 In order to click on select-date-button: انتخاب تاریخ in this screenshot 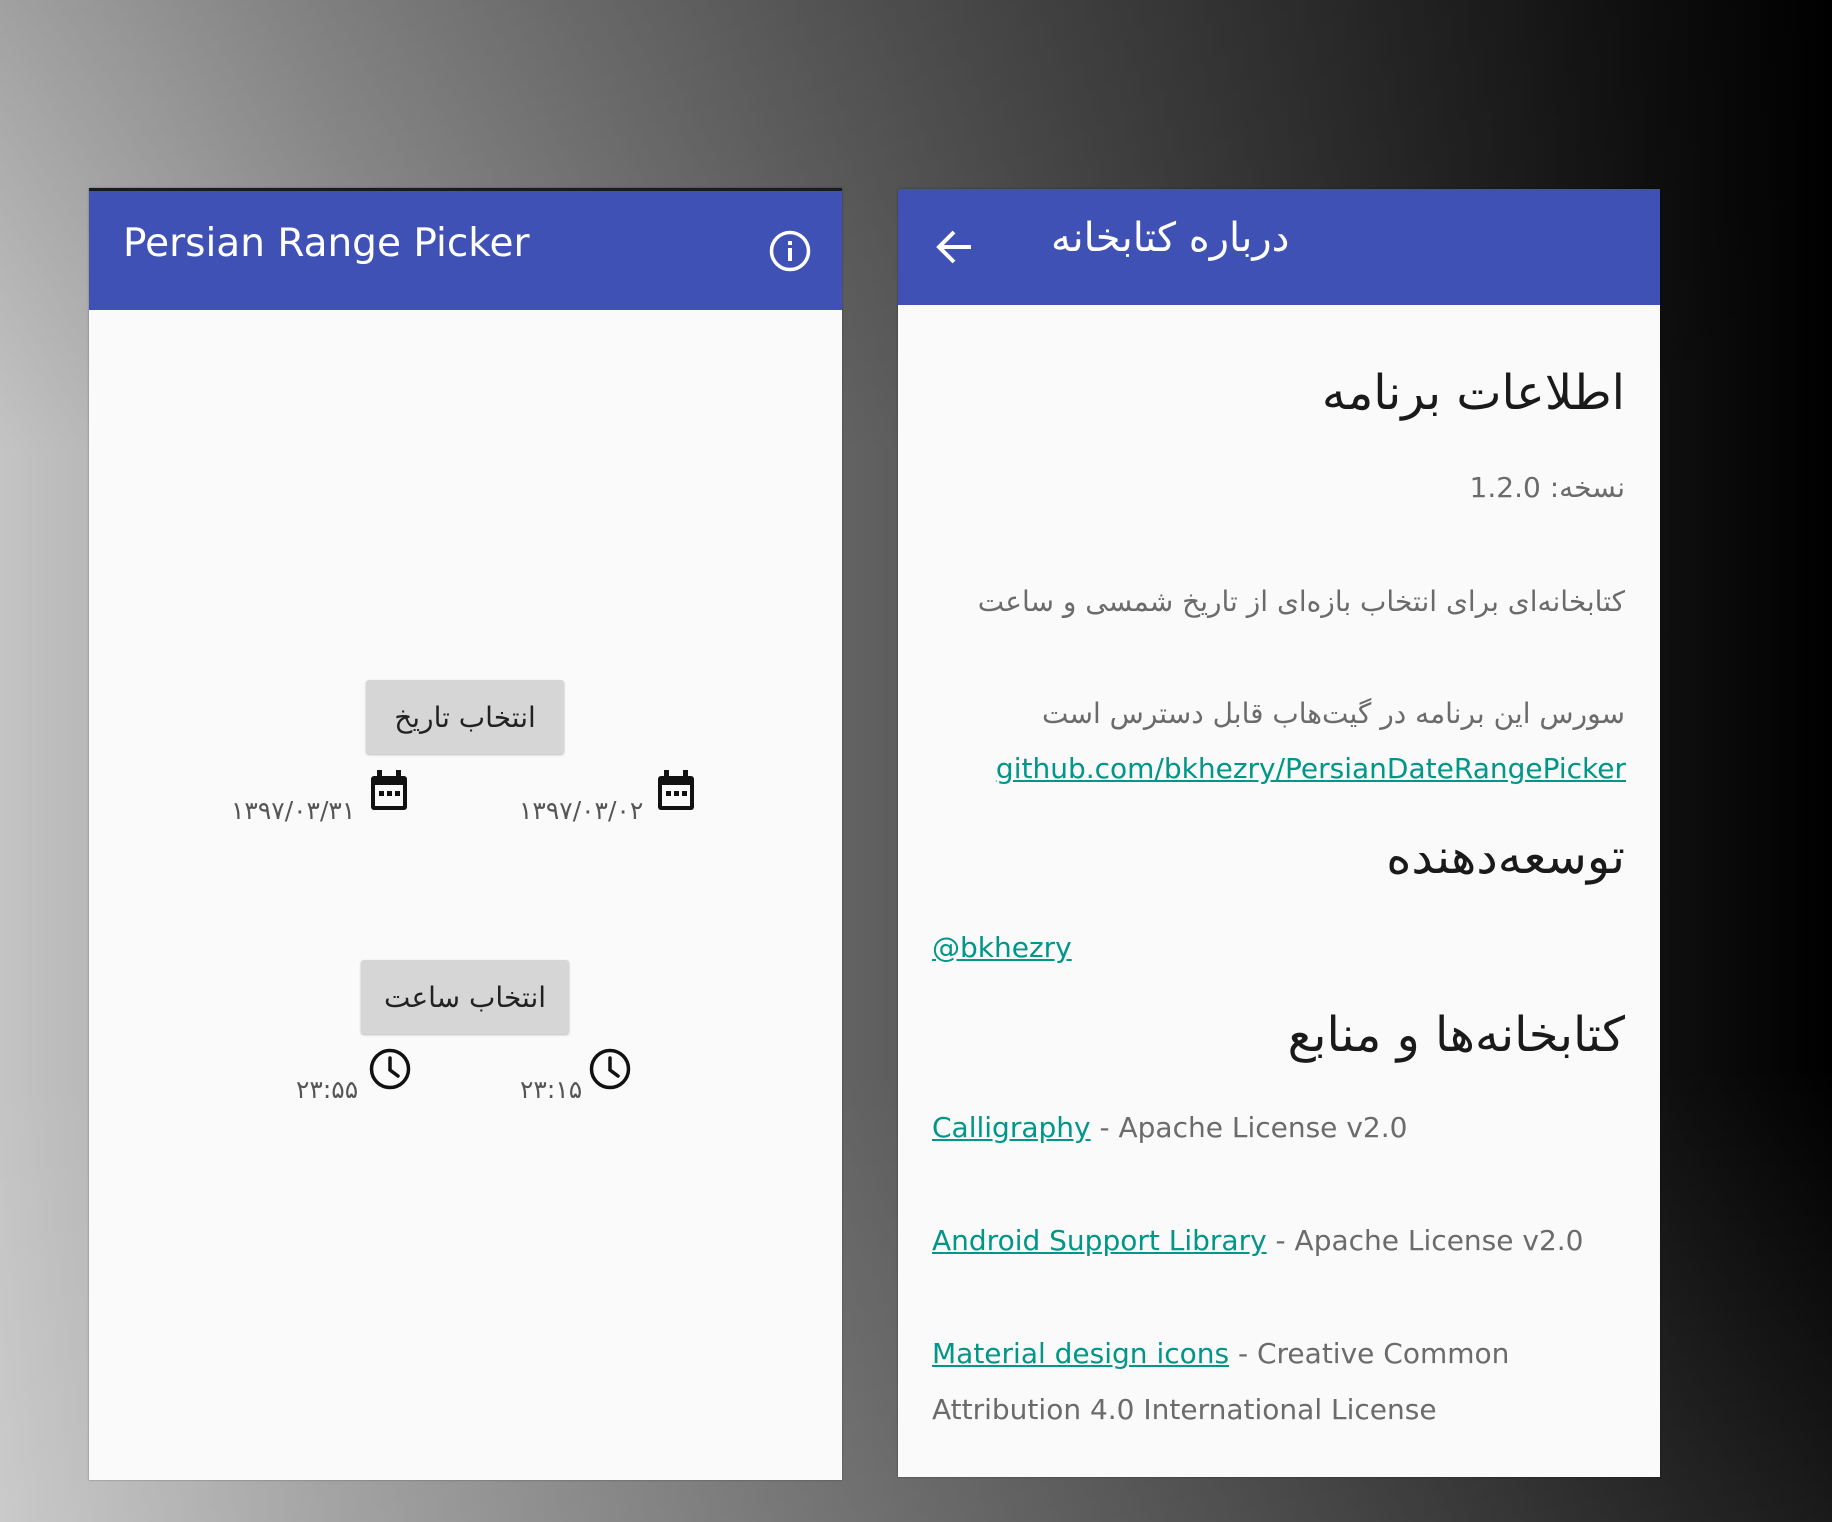, I will do `click(465, 717)`.